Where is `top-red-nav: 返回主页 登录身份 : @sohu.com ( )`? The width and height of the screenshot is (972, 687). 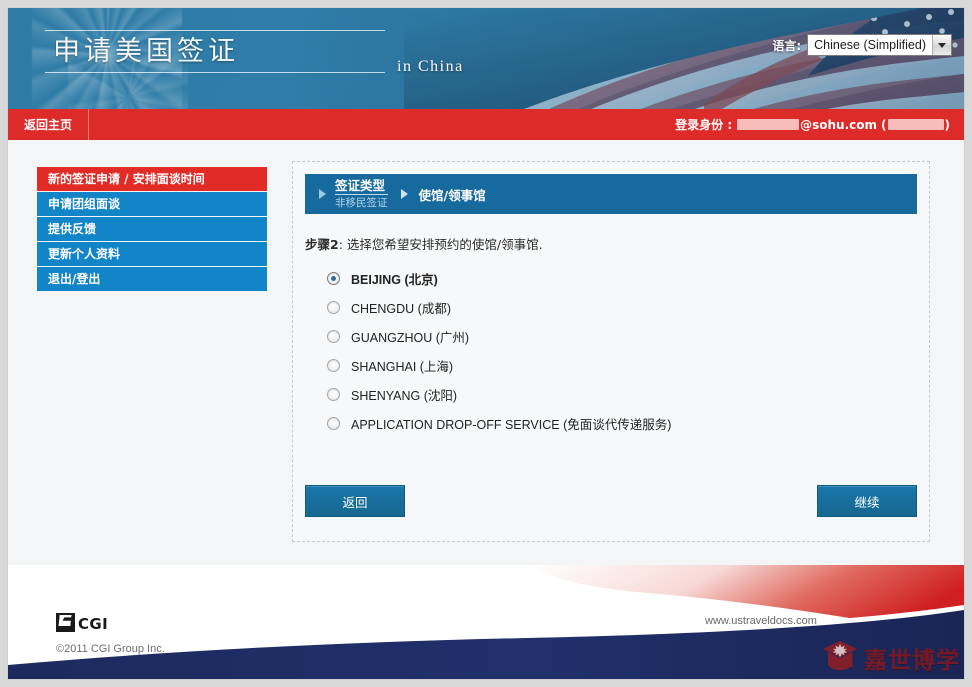 top-red-nav: 返回主页 登录身份 : @sohu.com ( ) is located at coordinates (486, 124).